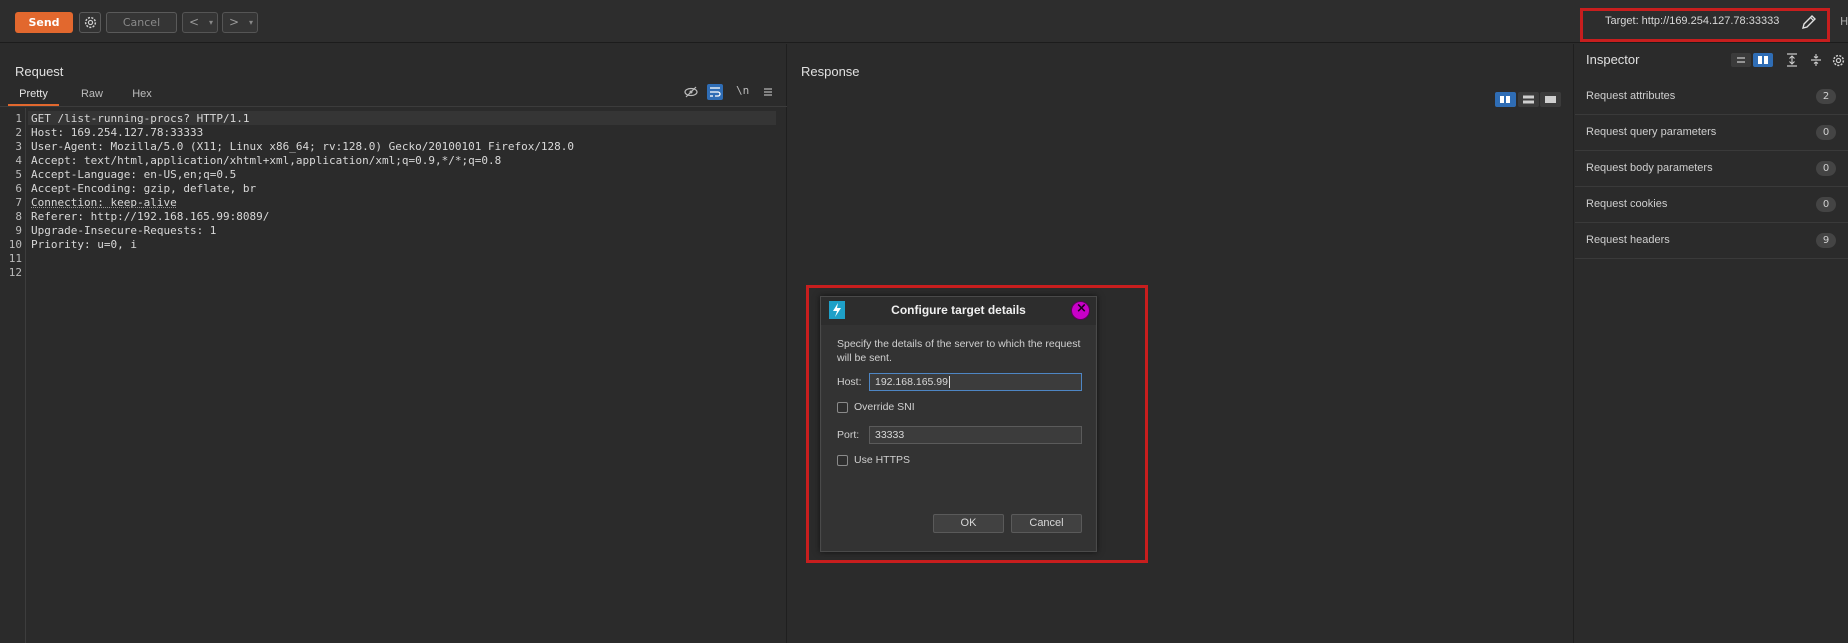 The image size is (1848, 643). What do you see at coordinates (1763, 60) in the screenshot?
I see `panel-layout-icon` at bounding box center [1763, 60].